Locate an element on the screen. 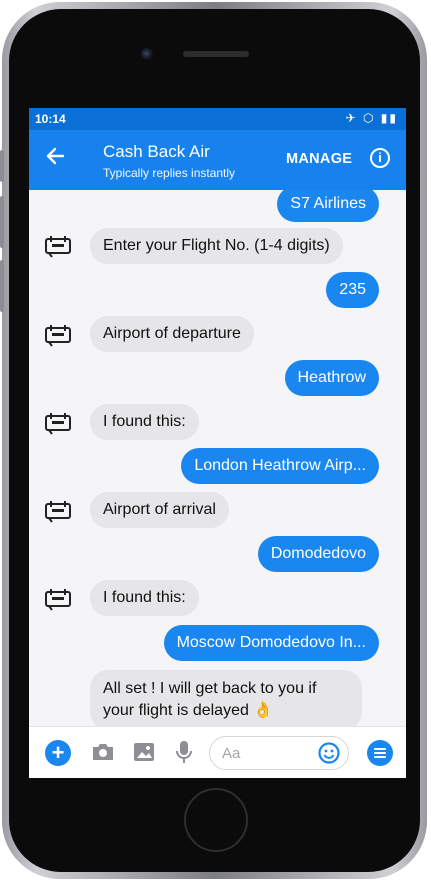  front-camera is located at coordinates (147, 54).